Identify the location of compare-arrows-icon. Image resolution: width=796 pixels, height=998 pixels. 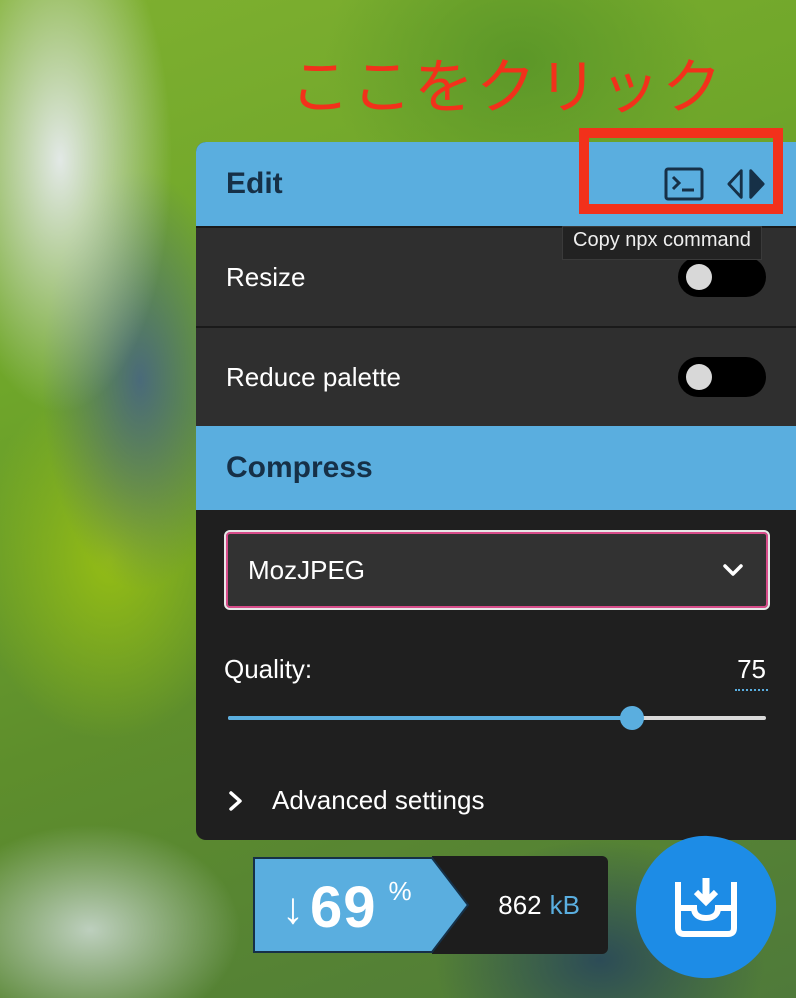
(746, 184).